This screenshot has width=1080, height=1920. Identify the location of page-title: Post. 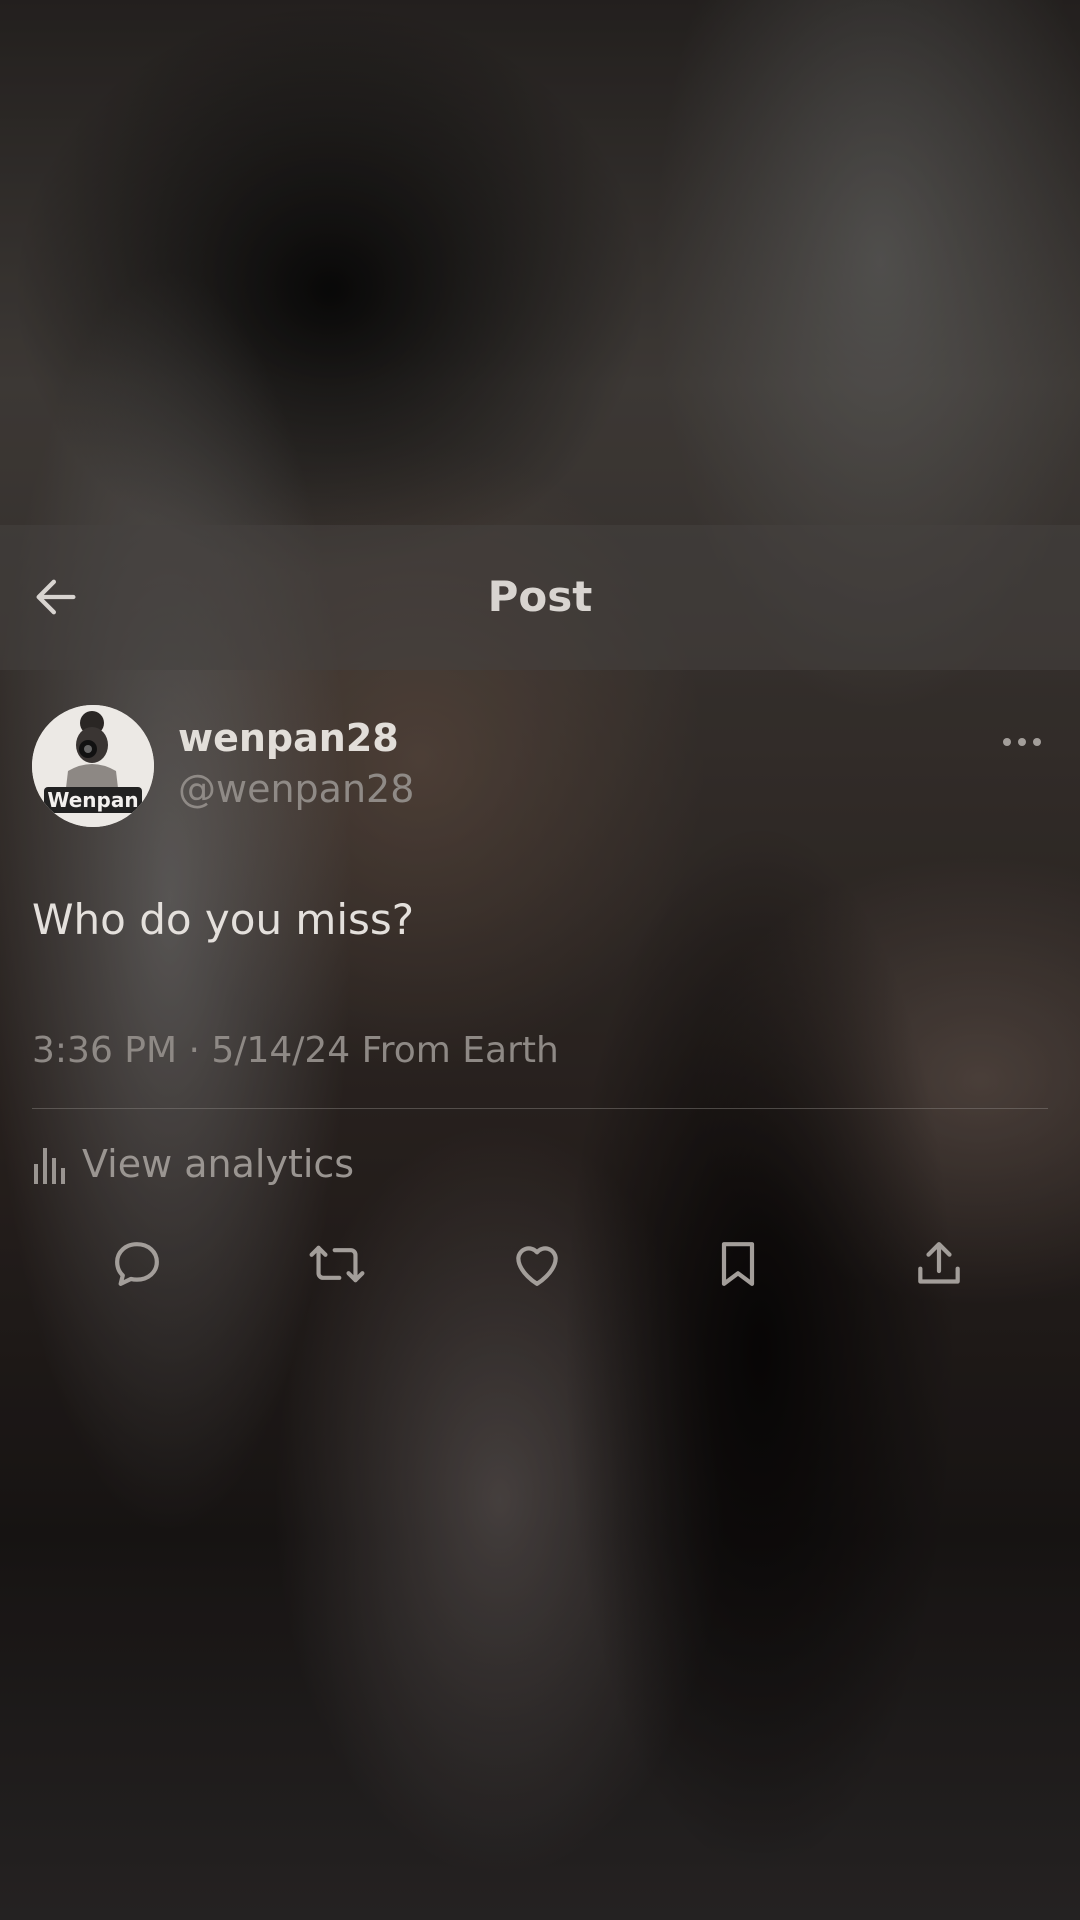
(540, 596).